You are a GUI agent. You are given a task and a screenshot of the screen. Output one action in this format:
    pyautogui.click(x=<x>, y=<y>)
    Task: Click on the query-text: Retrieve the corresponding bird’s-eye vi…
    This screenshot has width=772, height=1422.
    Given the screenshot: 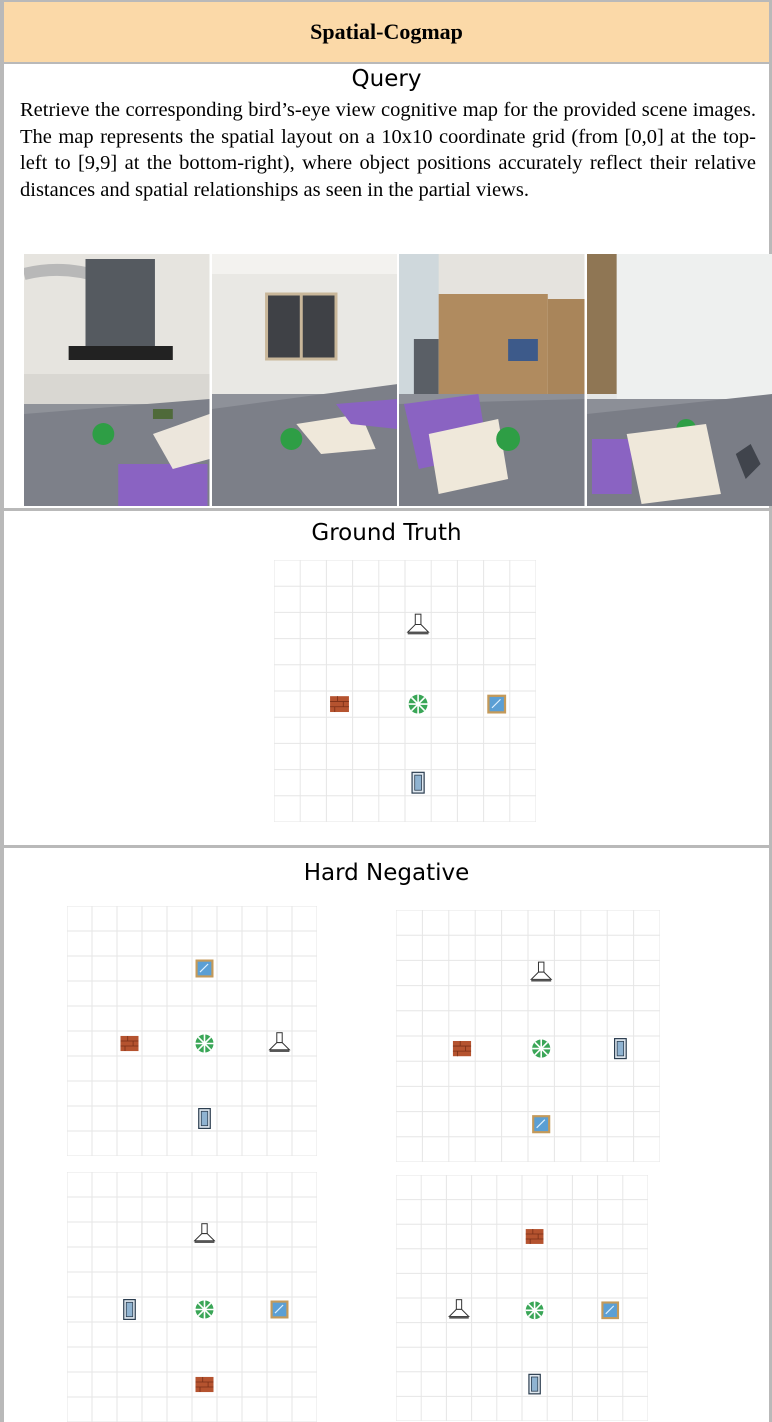 What is the action you would take?
    pyautogui.click(x=388, y=150)
    